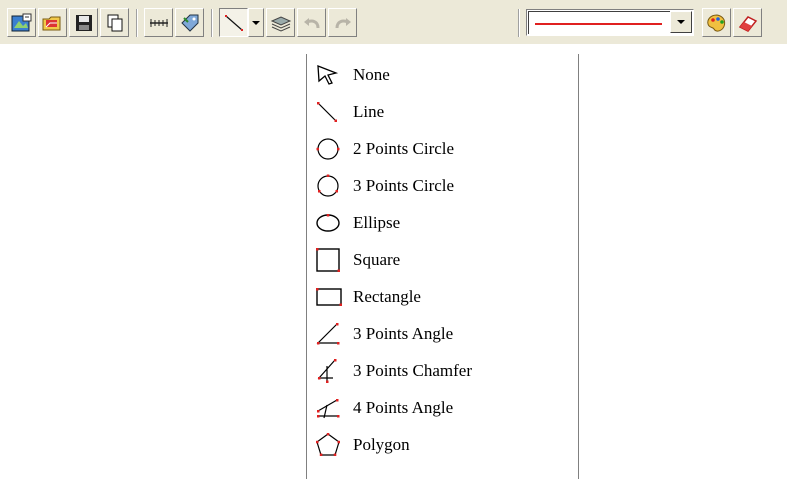  I want to click on eraser-button, so click(747, 22).